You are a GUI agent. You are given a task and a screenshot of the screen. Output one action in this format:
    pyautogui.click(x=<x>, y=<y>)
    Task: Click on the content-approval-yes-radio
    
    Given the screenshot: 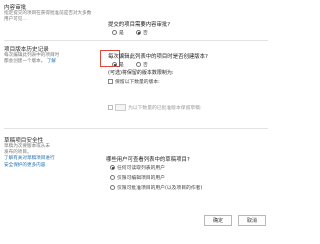 What is the action you would take?
    pyautogui.click(x=114, y=32)
    